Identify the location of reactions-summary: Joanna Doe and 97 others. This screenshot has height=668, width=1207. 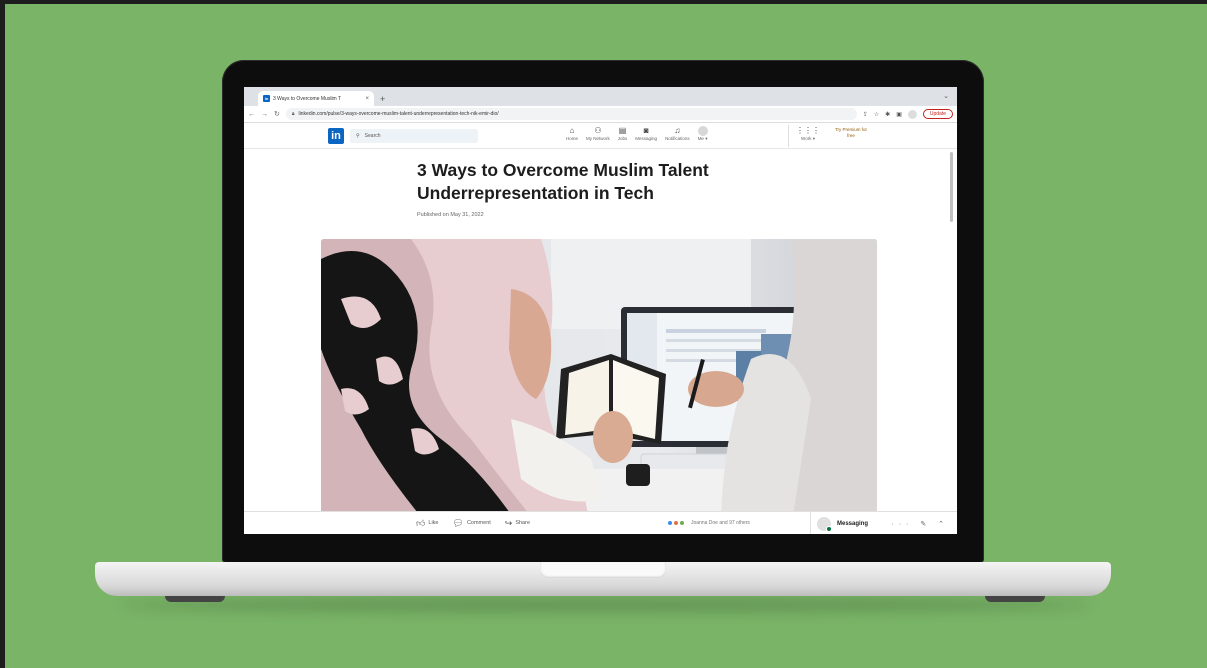
(708, 523).